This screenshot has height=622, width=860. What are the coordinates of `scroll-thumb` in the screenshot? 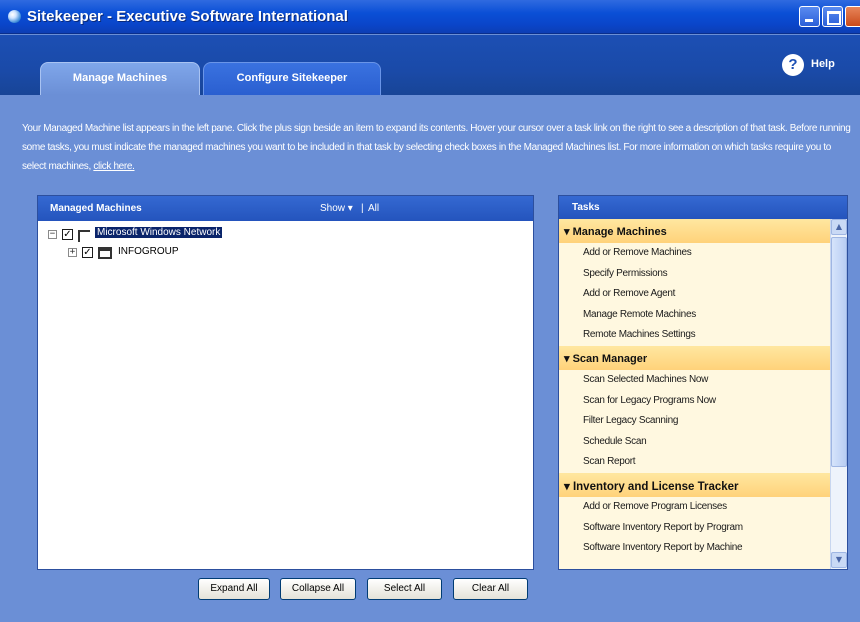 It's located at (839, 352).